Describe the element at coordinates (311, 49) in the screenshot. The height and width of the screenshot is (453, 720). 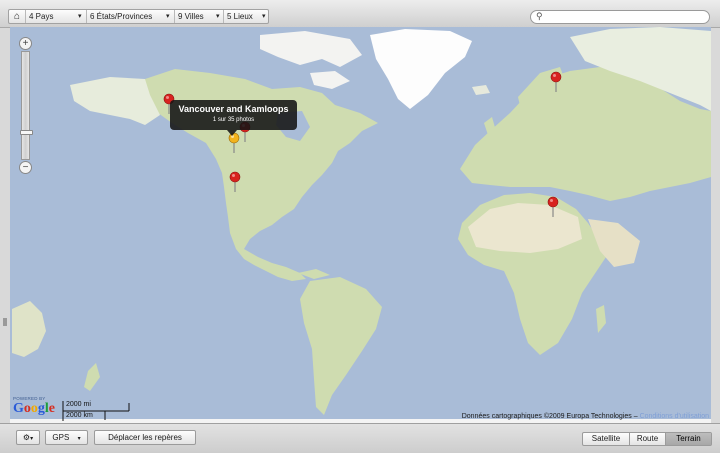
I see `arctic-islands` at that location.